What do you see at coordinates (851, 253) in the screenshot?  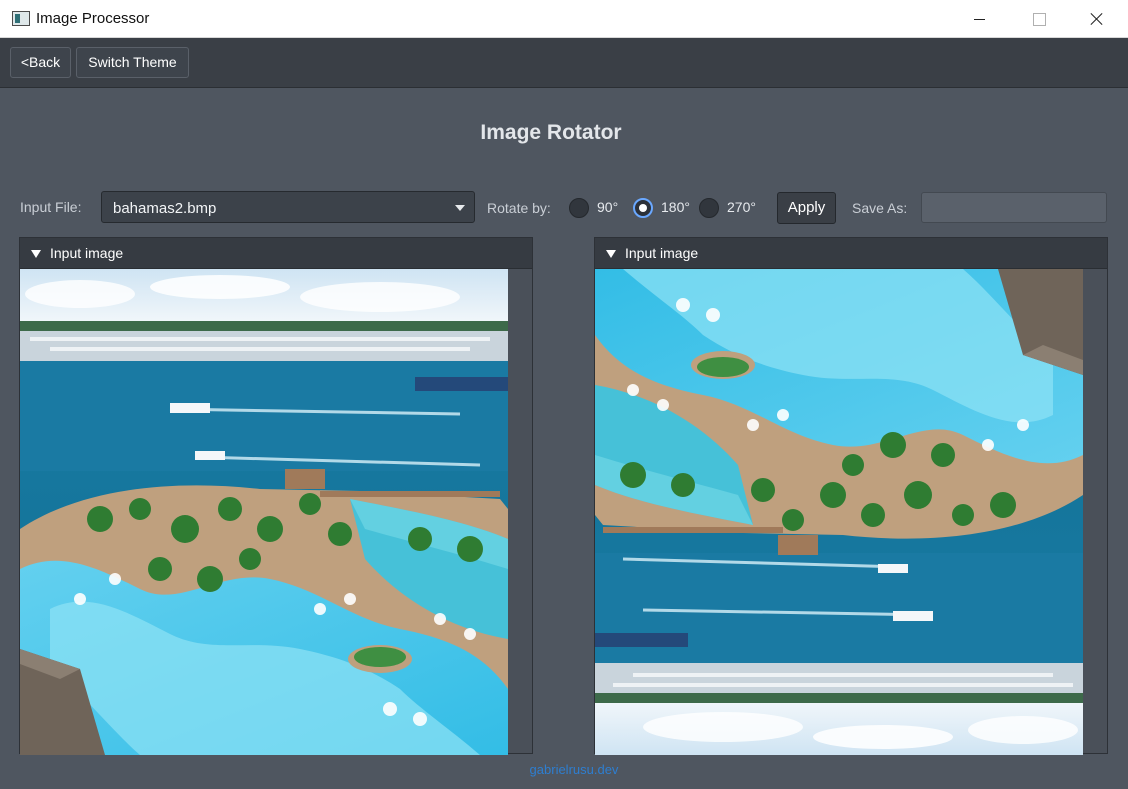 I see `output-image-panel-header: Input image` at bounding box center [851, 253].